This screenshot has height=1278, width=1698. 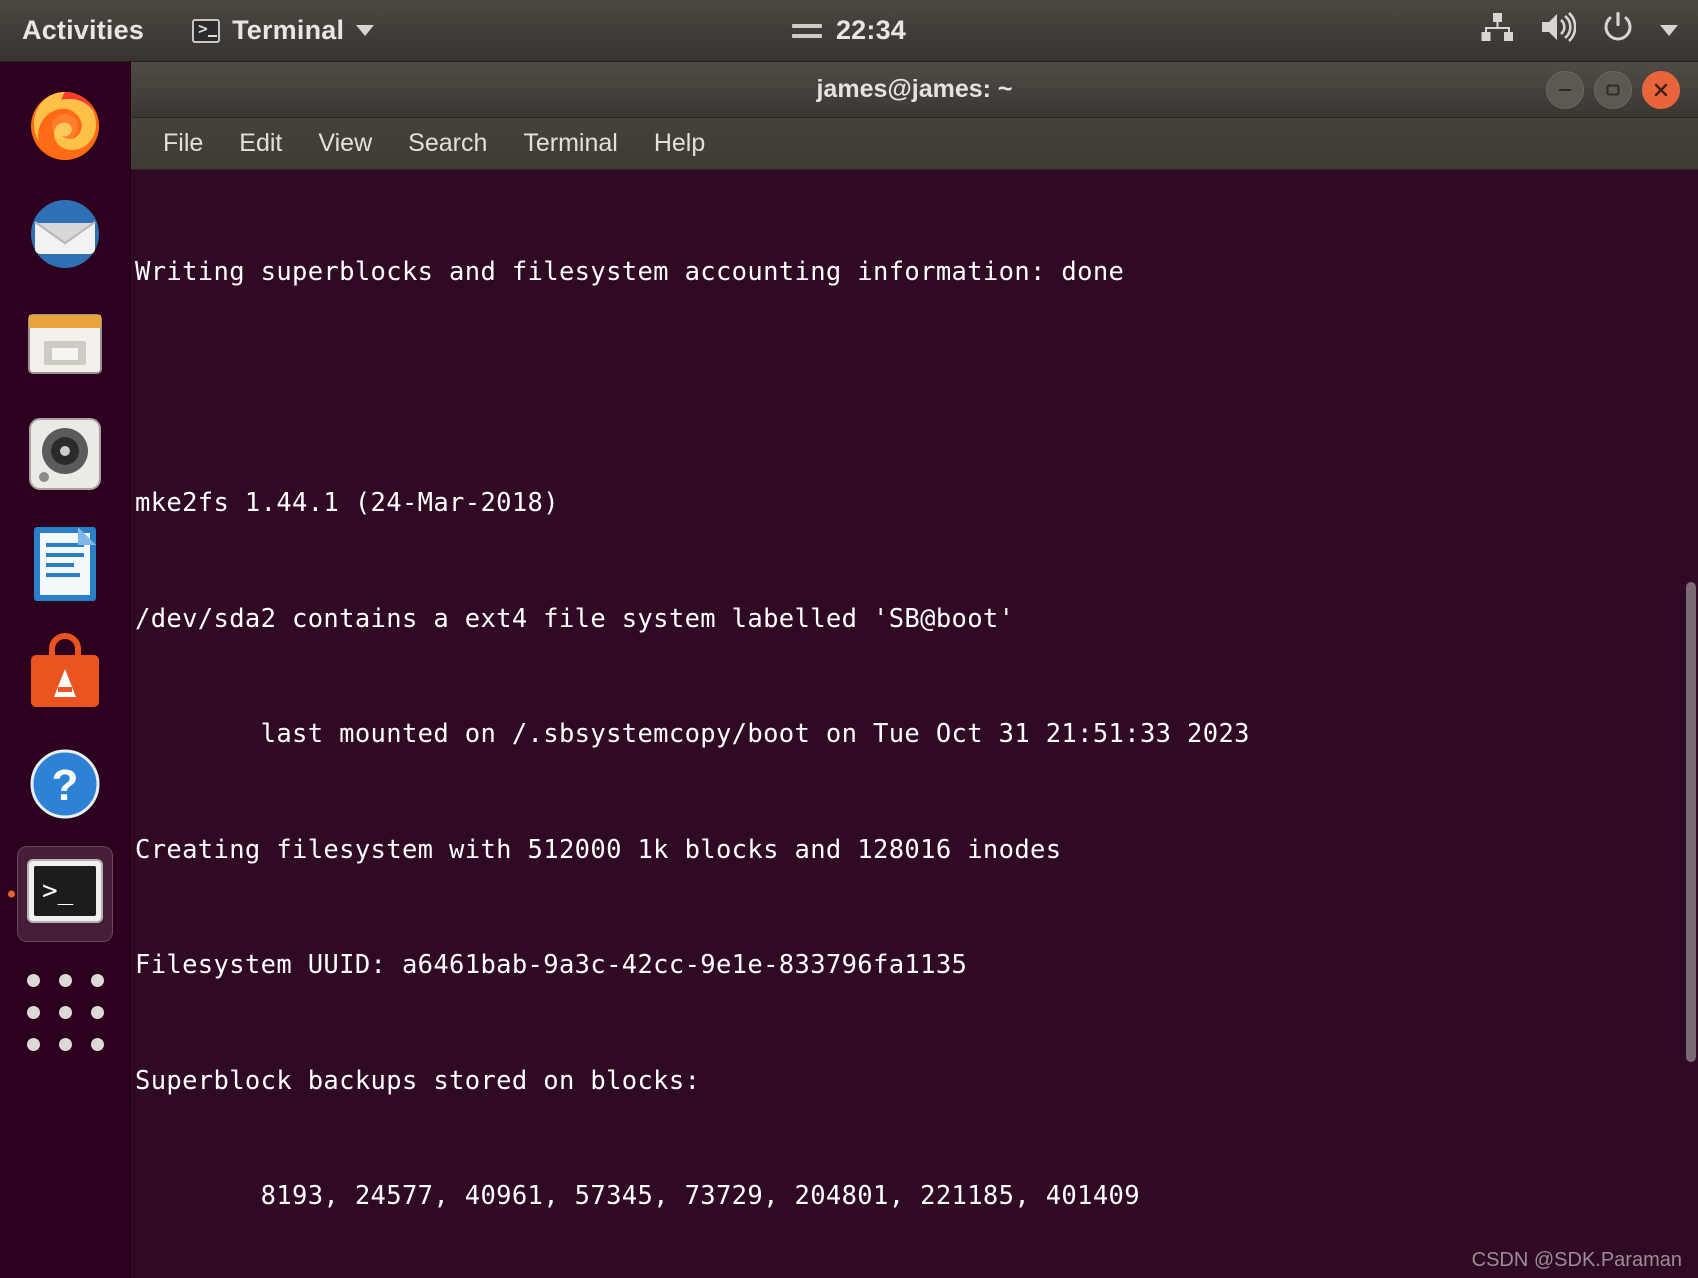 What do you see at coordinates (83, 30) in the screenshot?
I see `activities-button: Activities` at bounding box center [83, 30].